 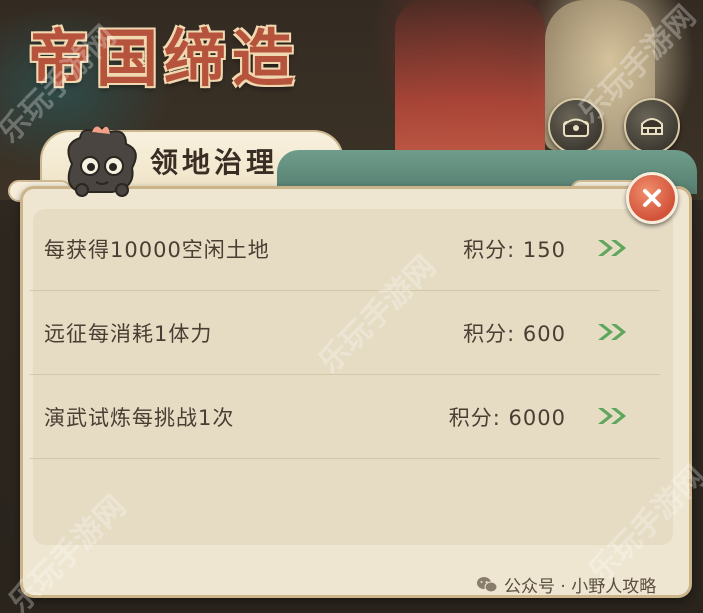 What do you see at coordinates (139, 418) in the screenshot?
I see `task-description: 演武试炼每挑战1次` at bounding box center [139, 418].